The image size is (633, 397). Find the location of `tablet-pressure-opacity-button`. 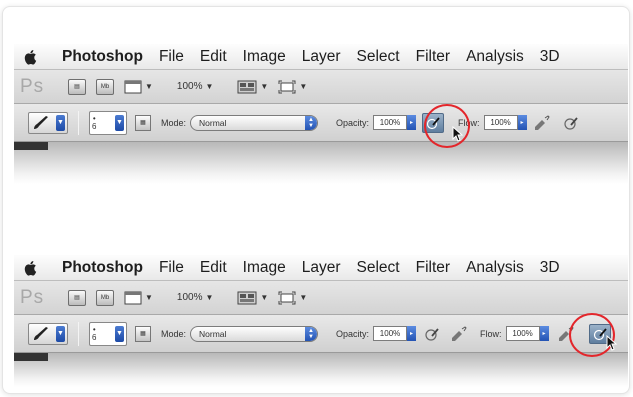

tablet-pressure-opacity-button is located at coordinates (432, 334).